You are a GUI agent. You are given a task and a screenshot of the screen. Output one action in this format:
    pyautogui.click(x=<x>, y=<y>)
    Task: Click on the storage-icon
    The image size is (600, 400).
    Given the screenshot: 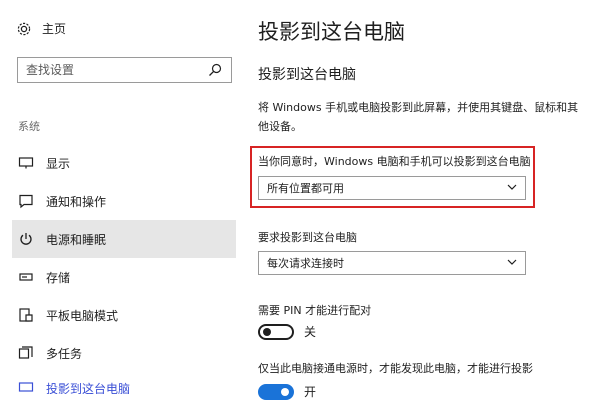 What is the action you would take?
    pyautogui.click(x=26, y=277)
    